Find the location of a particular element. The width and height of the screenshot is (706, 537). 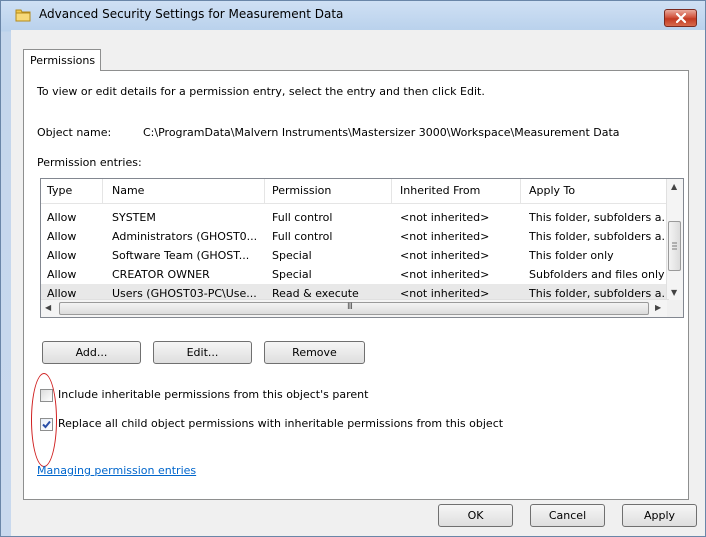

object-name-label: Object name: is located at coordinates (74, 132).